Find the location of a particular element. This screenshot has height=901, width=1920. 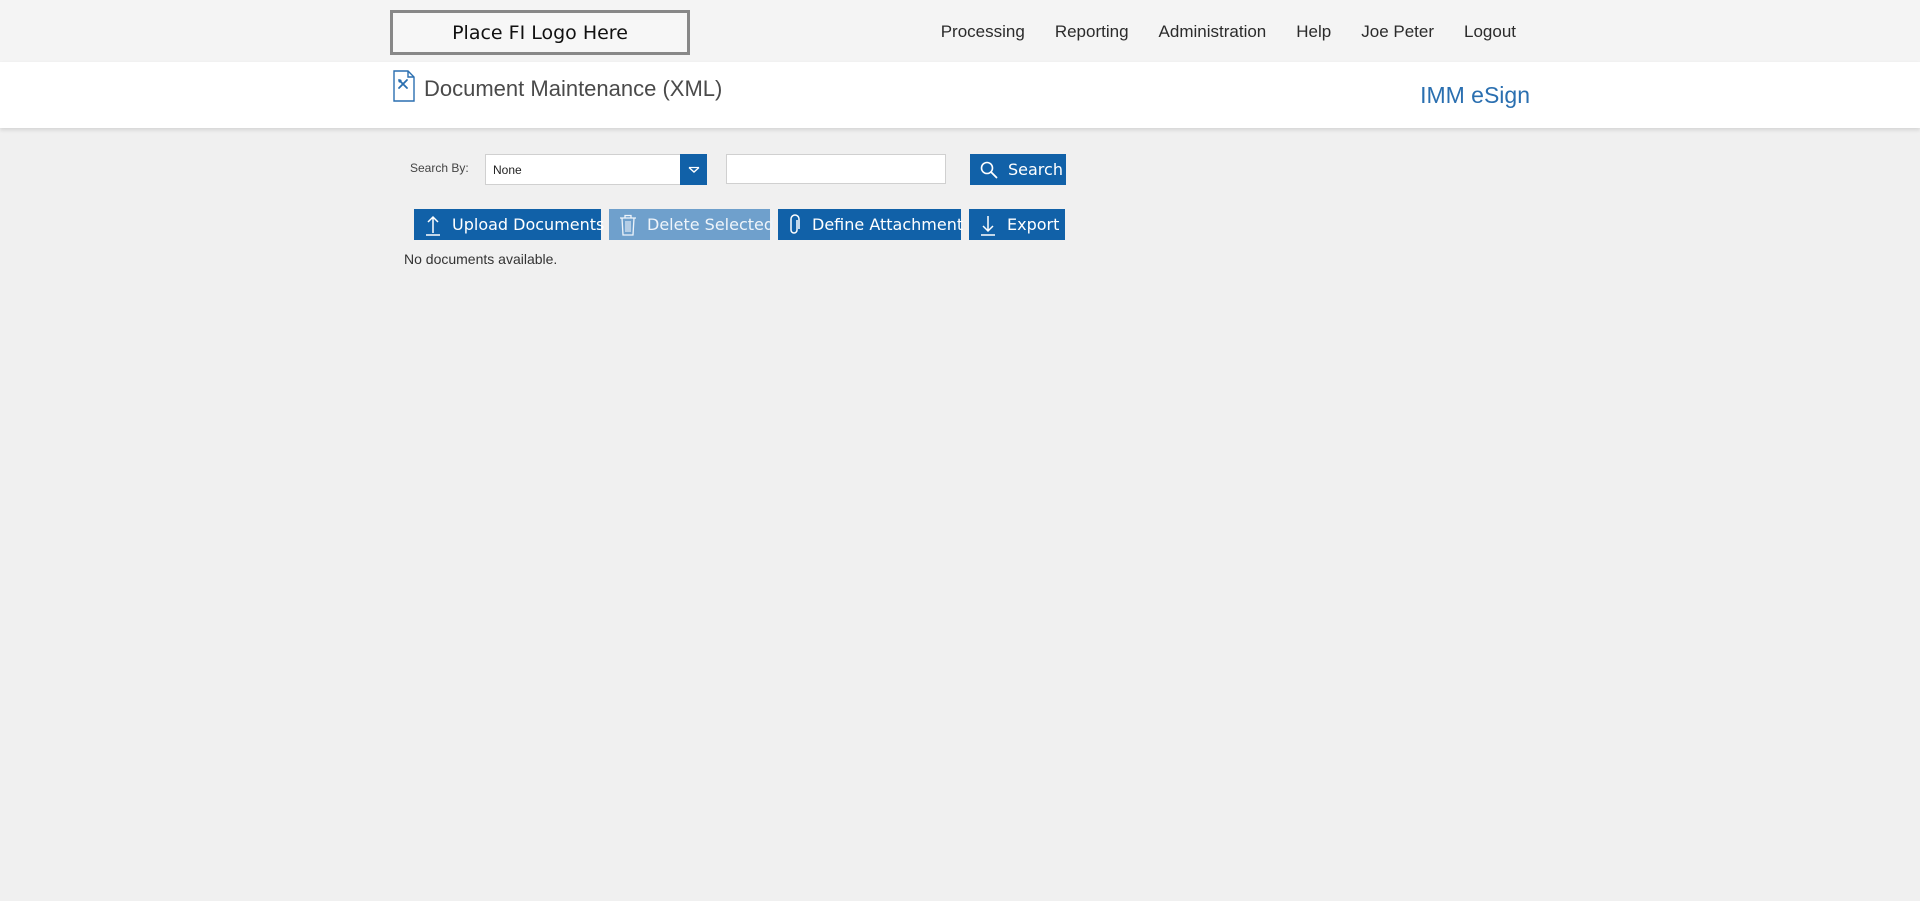

nav-item-reporting: Reporting is located at coordinates (1092, 32).